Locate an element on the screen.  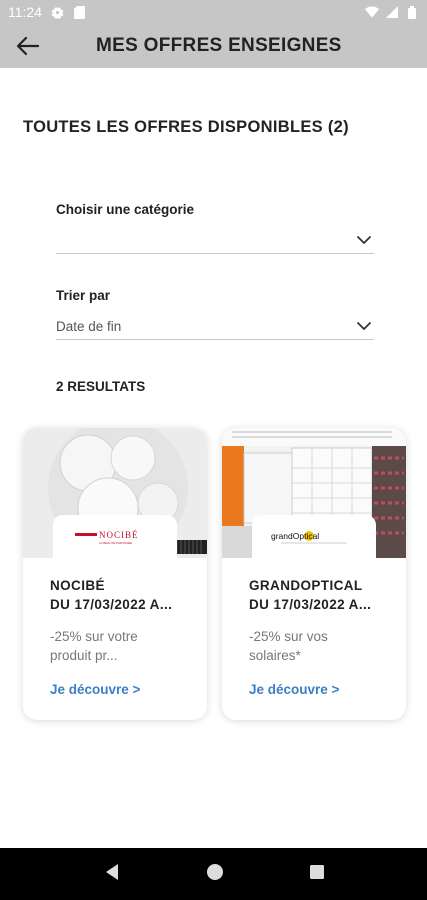
arrow-left-icon is located at coordinates (28, 46).